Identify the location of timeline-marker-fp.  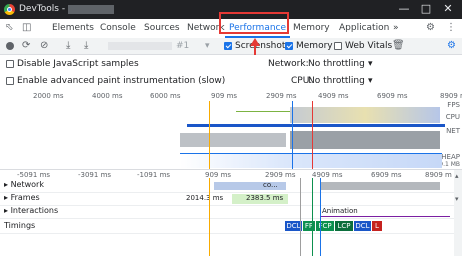
(300, 217).